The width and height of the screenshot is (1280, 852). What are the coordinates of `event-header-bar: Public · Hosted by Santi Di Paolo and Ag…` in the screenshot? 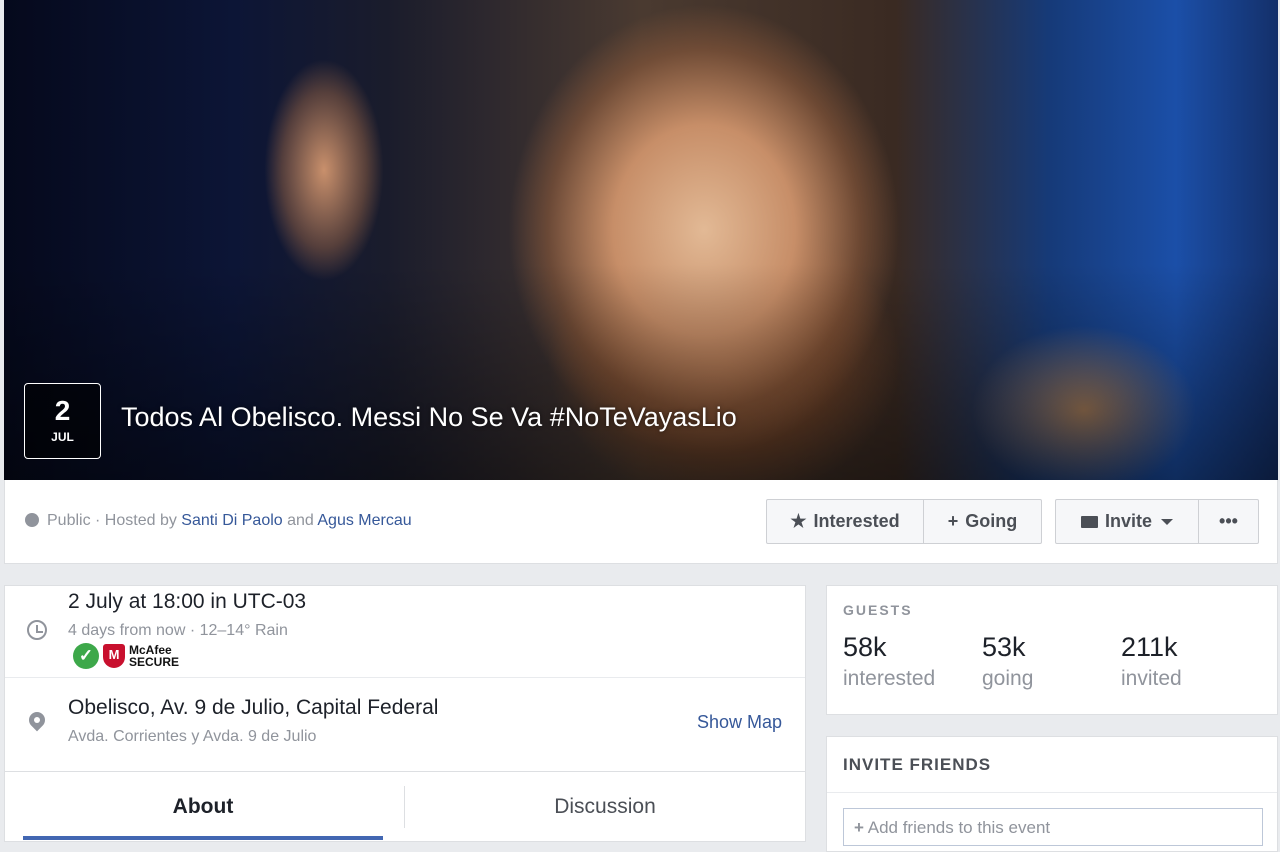 It's located at (641, 522).